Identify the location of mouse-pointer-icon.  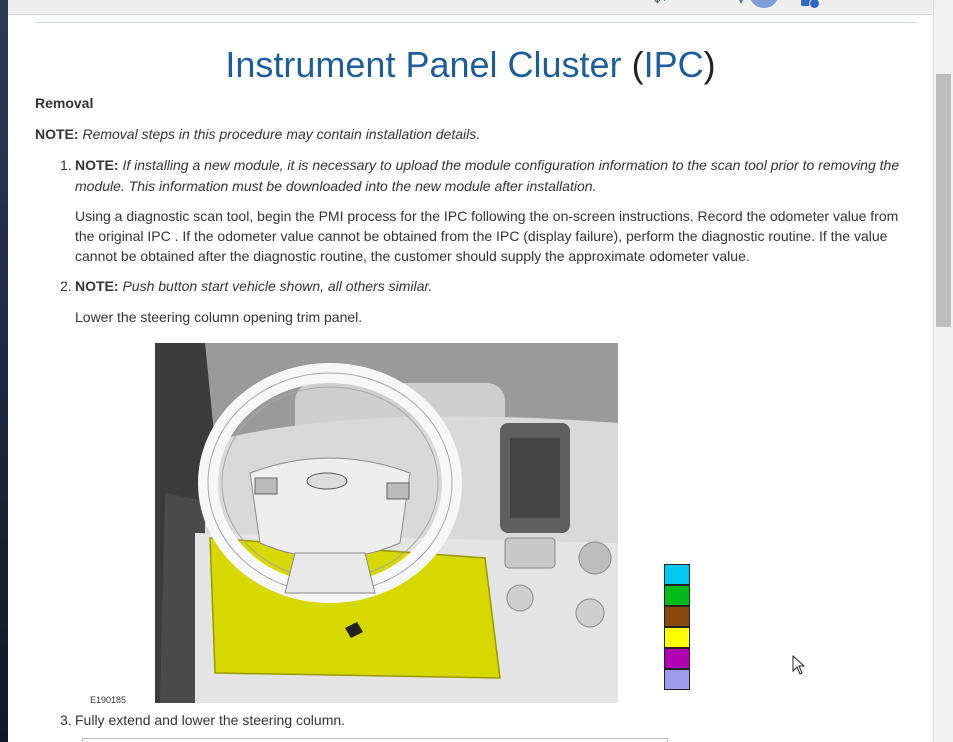
(799, 665).